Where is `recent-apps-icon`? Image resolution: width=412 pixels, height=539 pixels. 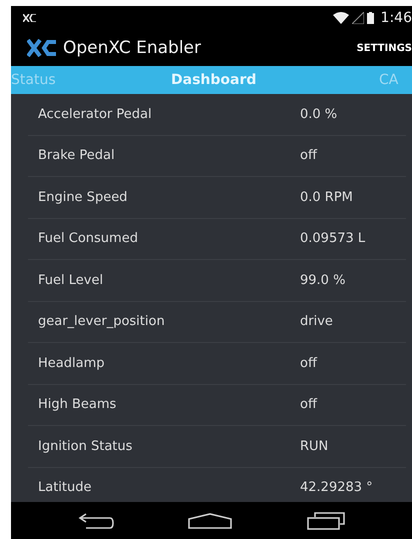 recent-apps-icon is located at coordinates (325, 521).